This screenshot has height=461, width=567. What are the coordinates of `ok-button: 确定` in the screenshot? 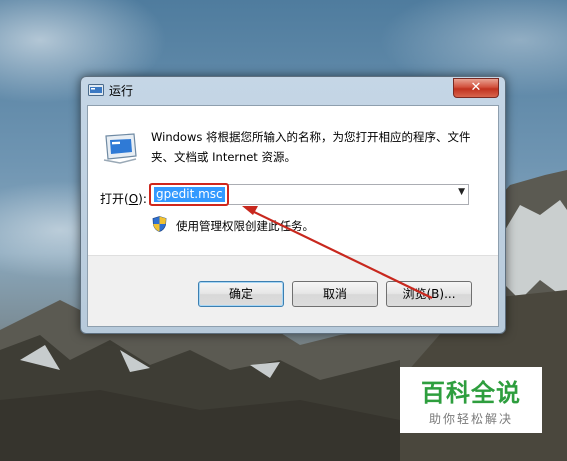 It's located at (241, 294).